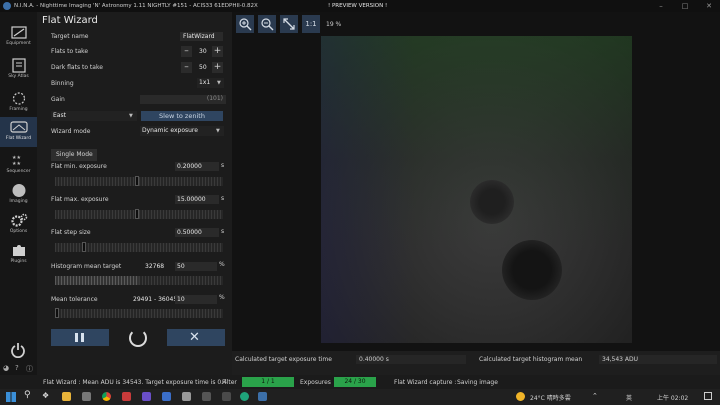  Describe the element at coordinates (70, 51) in the screenshot. I see `flats-label: Flats to take` at that location.